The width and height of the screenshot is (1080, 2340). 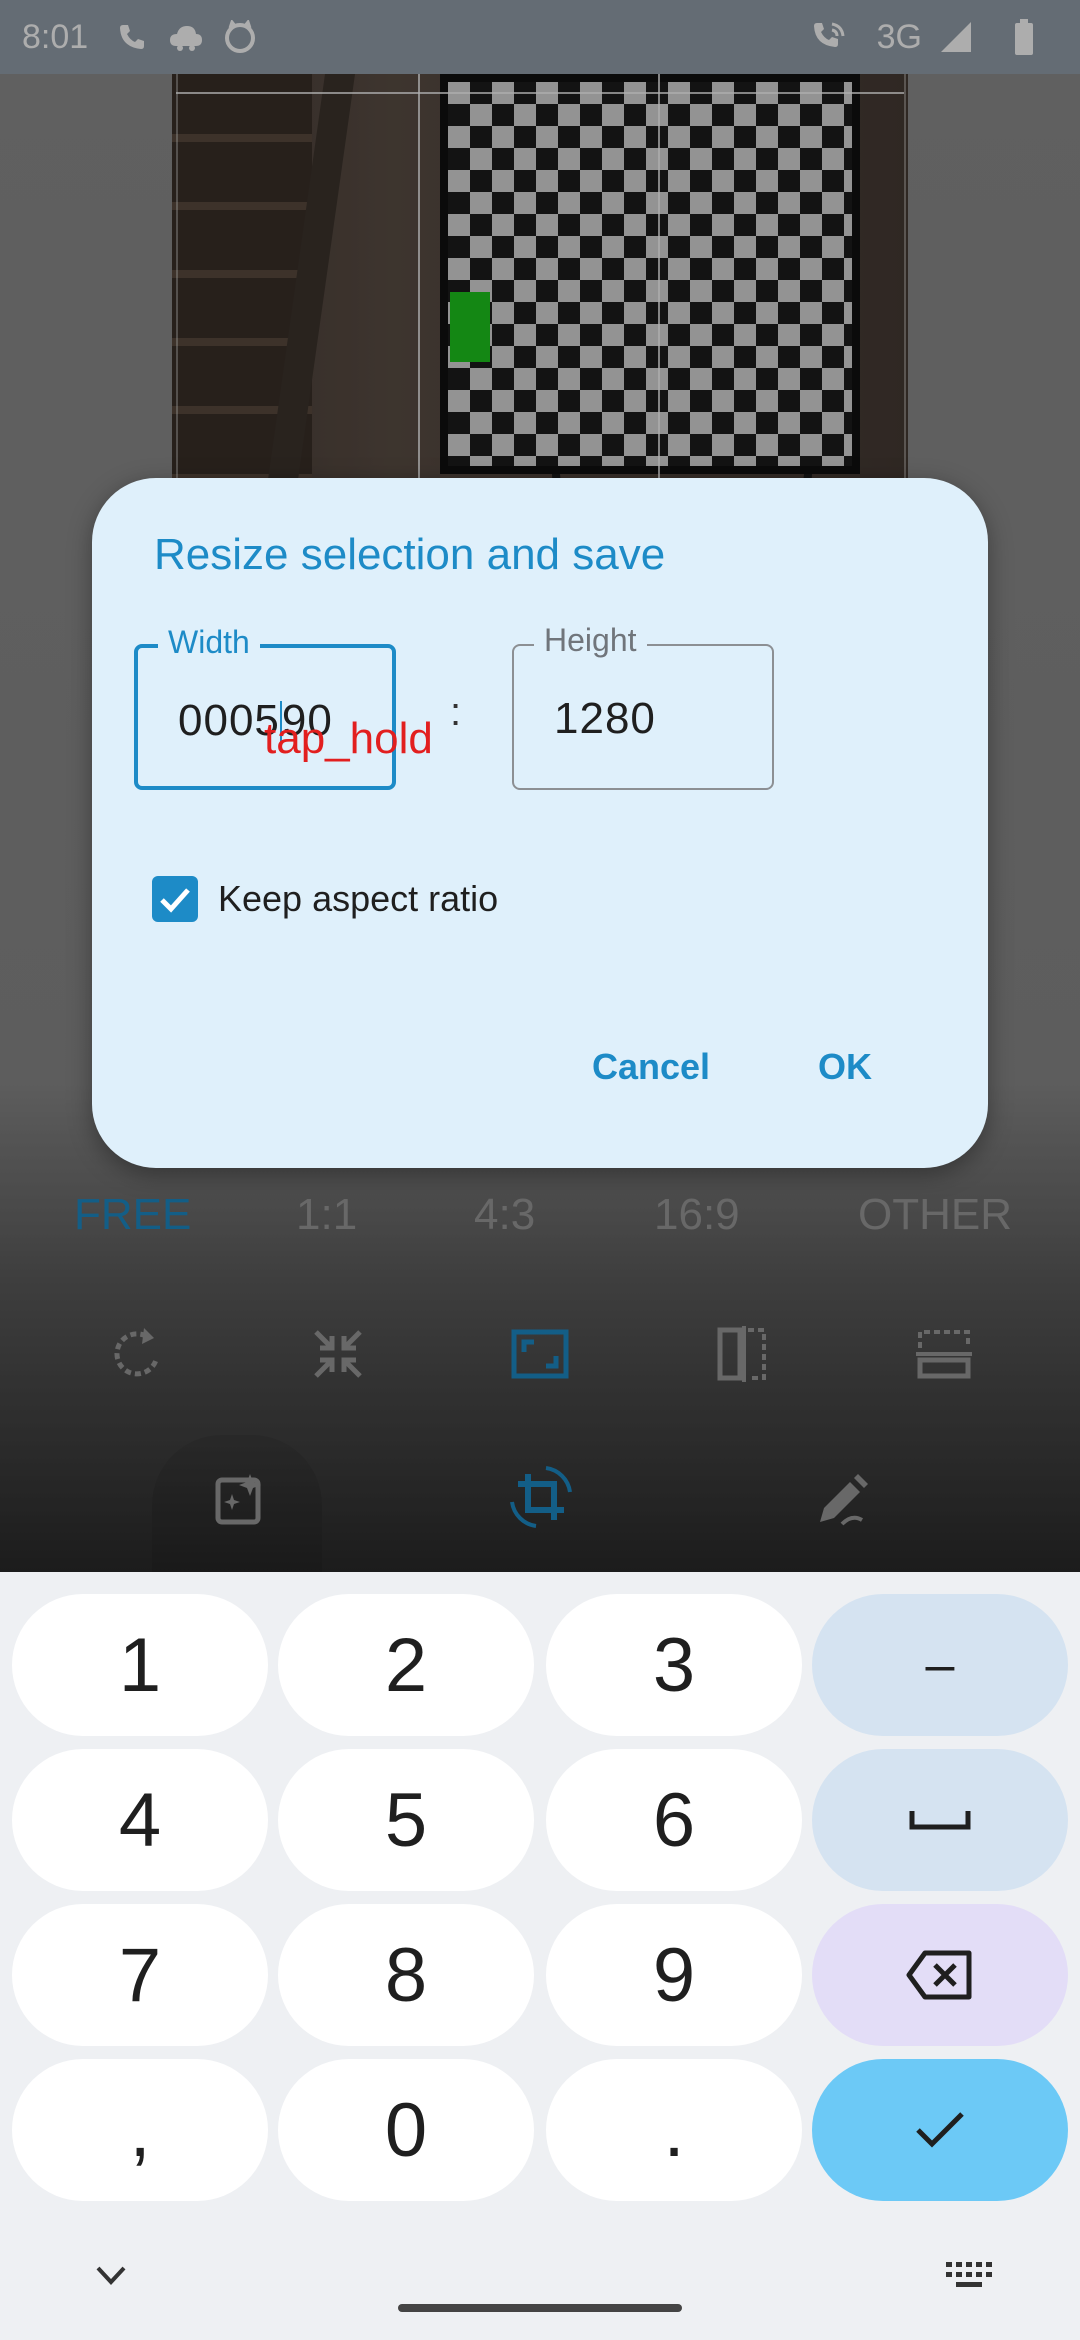 I want to click on key-2: 2, so click(x=406, y=1665).